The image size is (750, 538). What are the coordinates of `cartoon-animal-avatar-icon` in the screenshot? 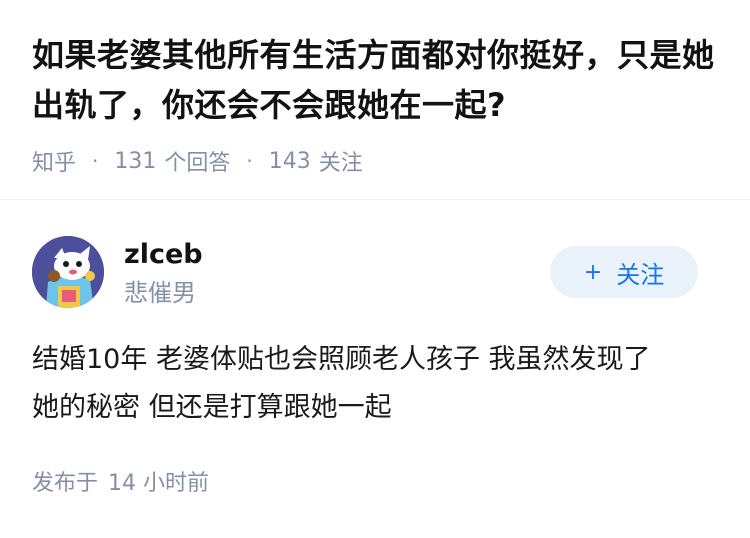 It's located at (68, 272).